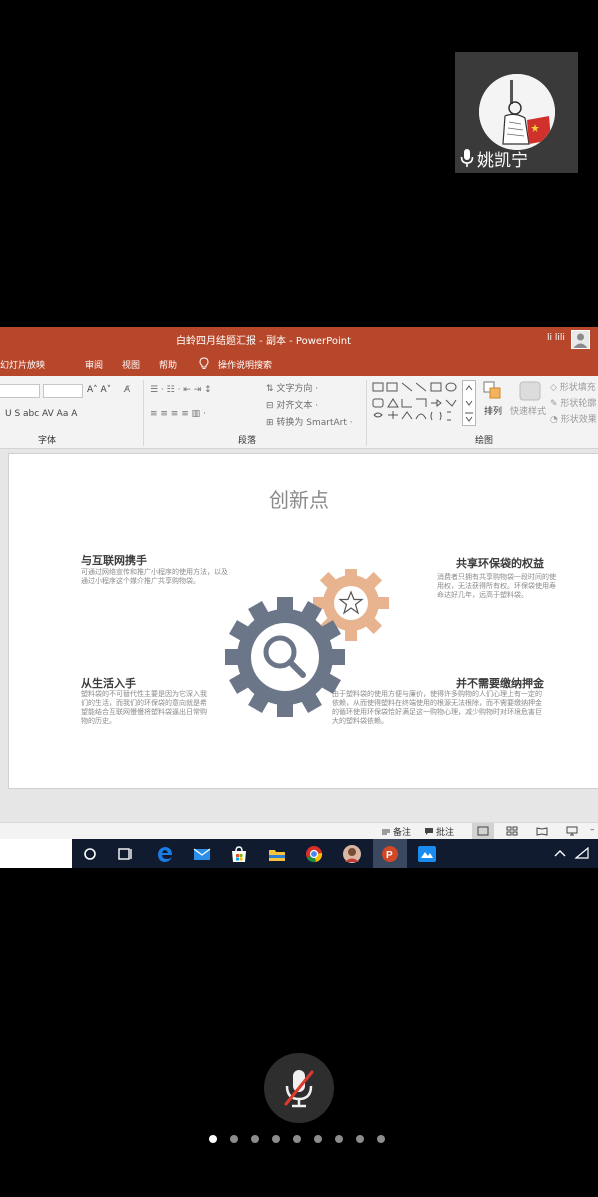 The image size is (598, 1197). Describe the element at coordinates (168, 364) in the screenshot. I see `tab-help: 帮助` at that location.